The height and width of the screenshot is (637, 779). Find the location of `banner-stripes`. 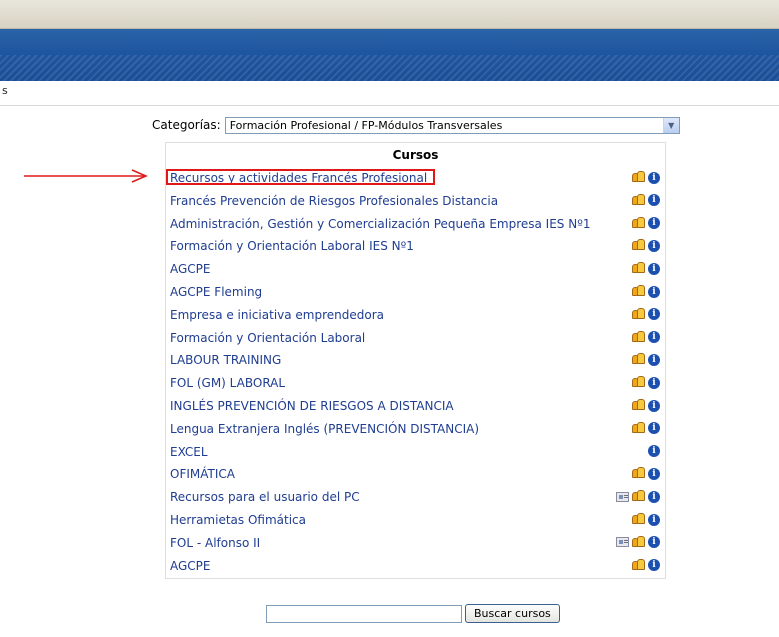

banner-stripes is located at coordinates (389, 68).